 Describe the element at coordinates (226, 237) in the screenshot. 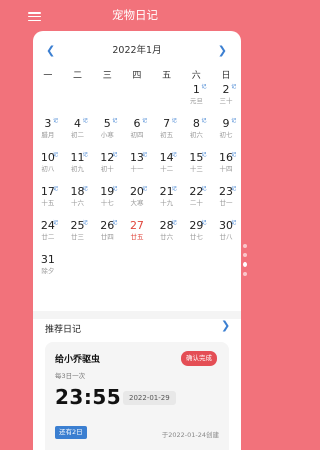

I see `lunar-label: 廿八` at that location.